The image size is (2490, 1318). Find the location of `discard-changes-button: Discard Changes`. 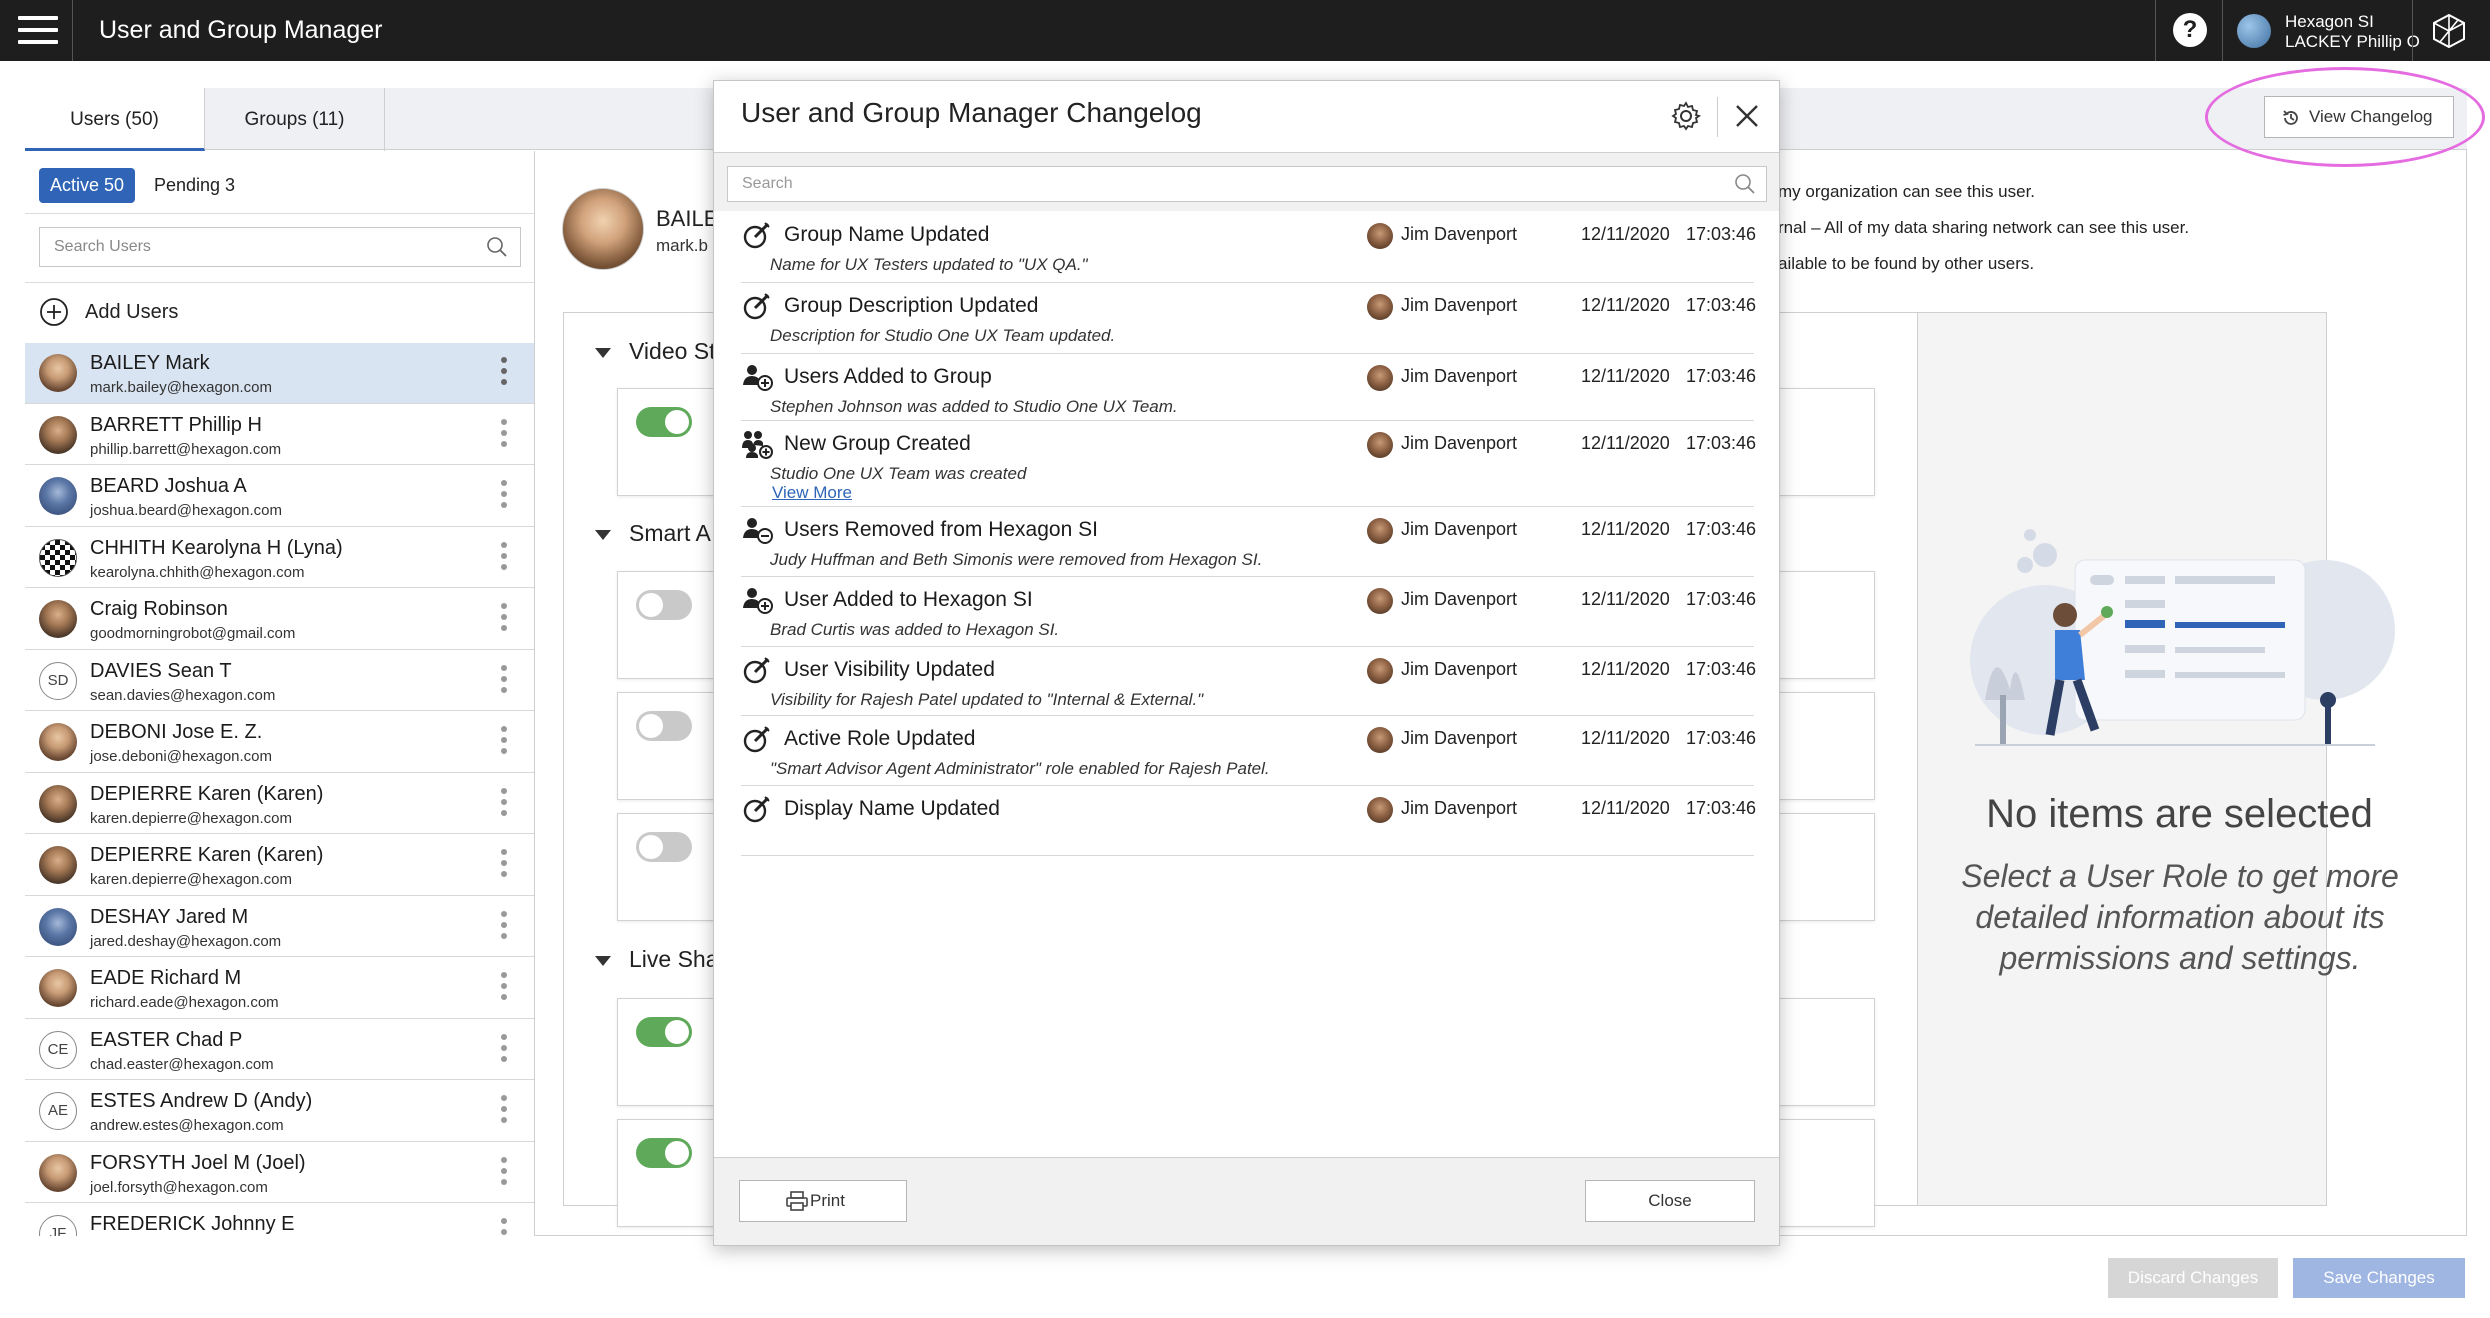

discard-changes-button: Discard Changes is located at coordinates (2193, 1278).